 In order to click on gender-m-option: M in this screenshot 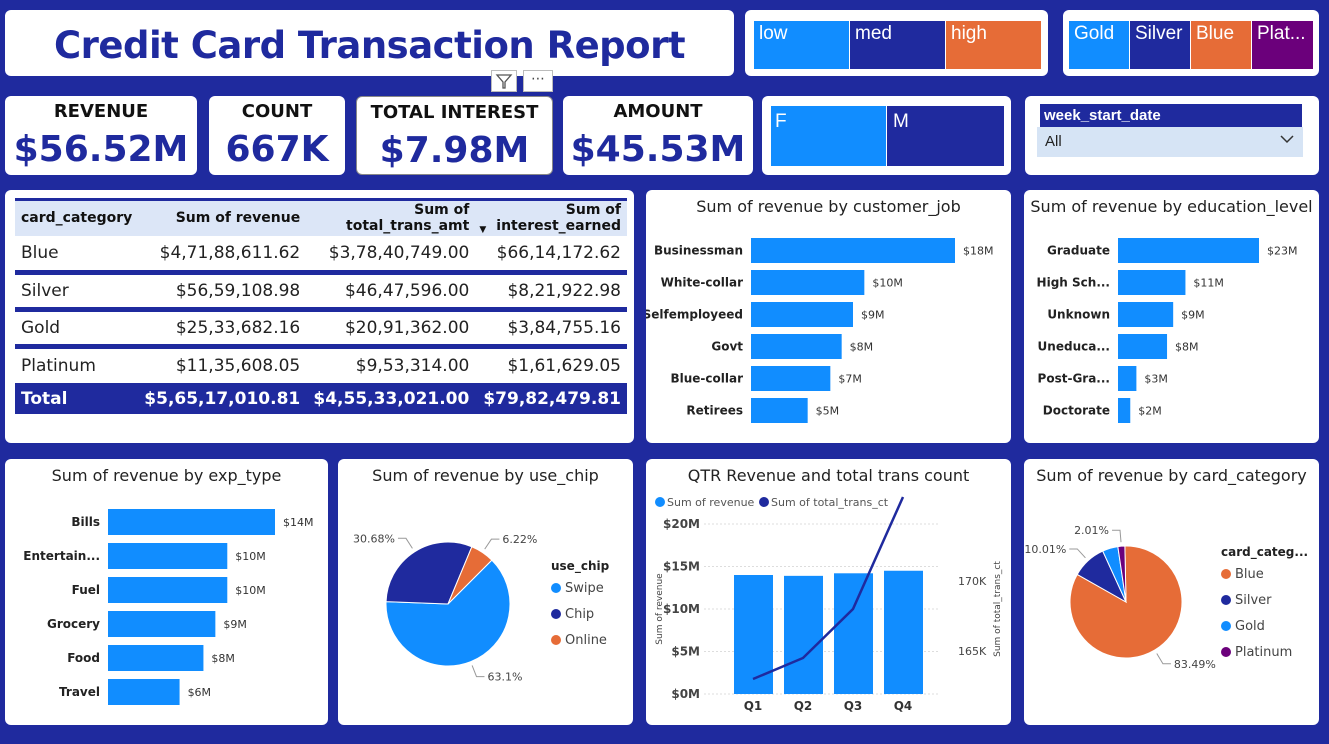, I will do `click(945, 136)`.